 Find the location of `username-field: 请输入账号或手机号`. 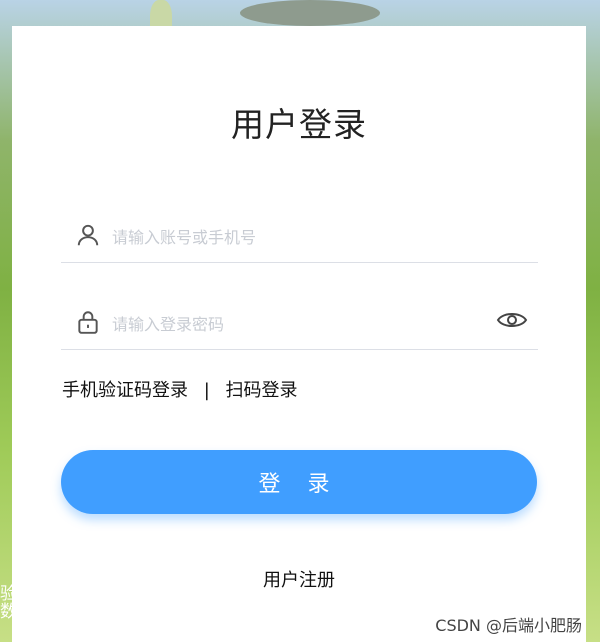

username-field: 请输入账号或手机号 is located at coordinates (299, 234).